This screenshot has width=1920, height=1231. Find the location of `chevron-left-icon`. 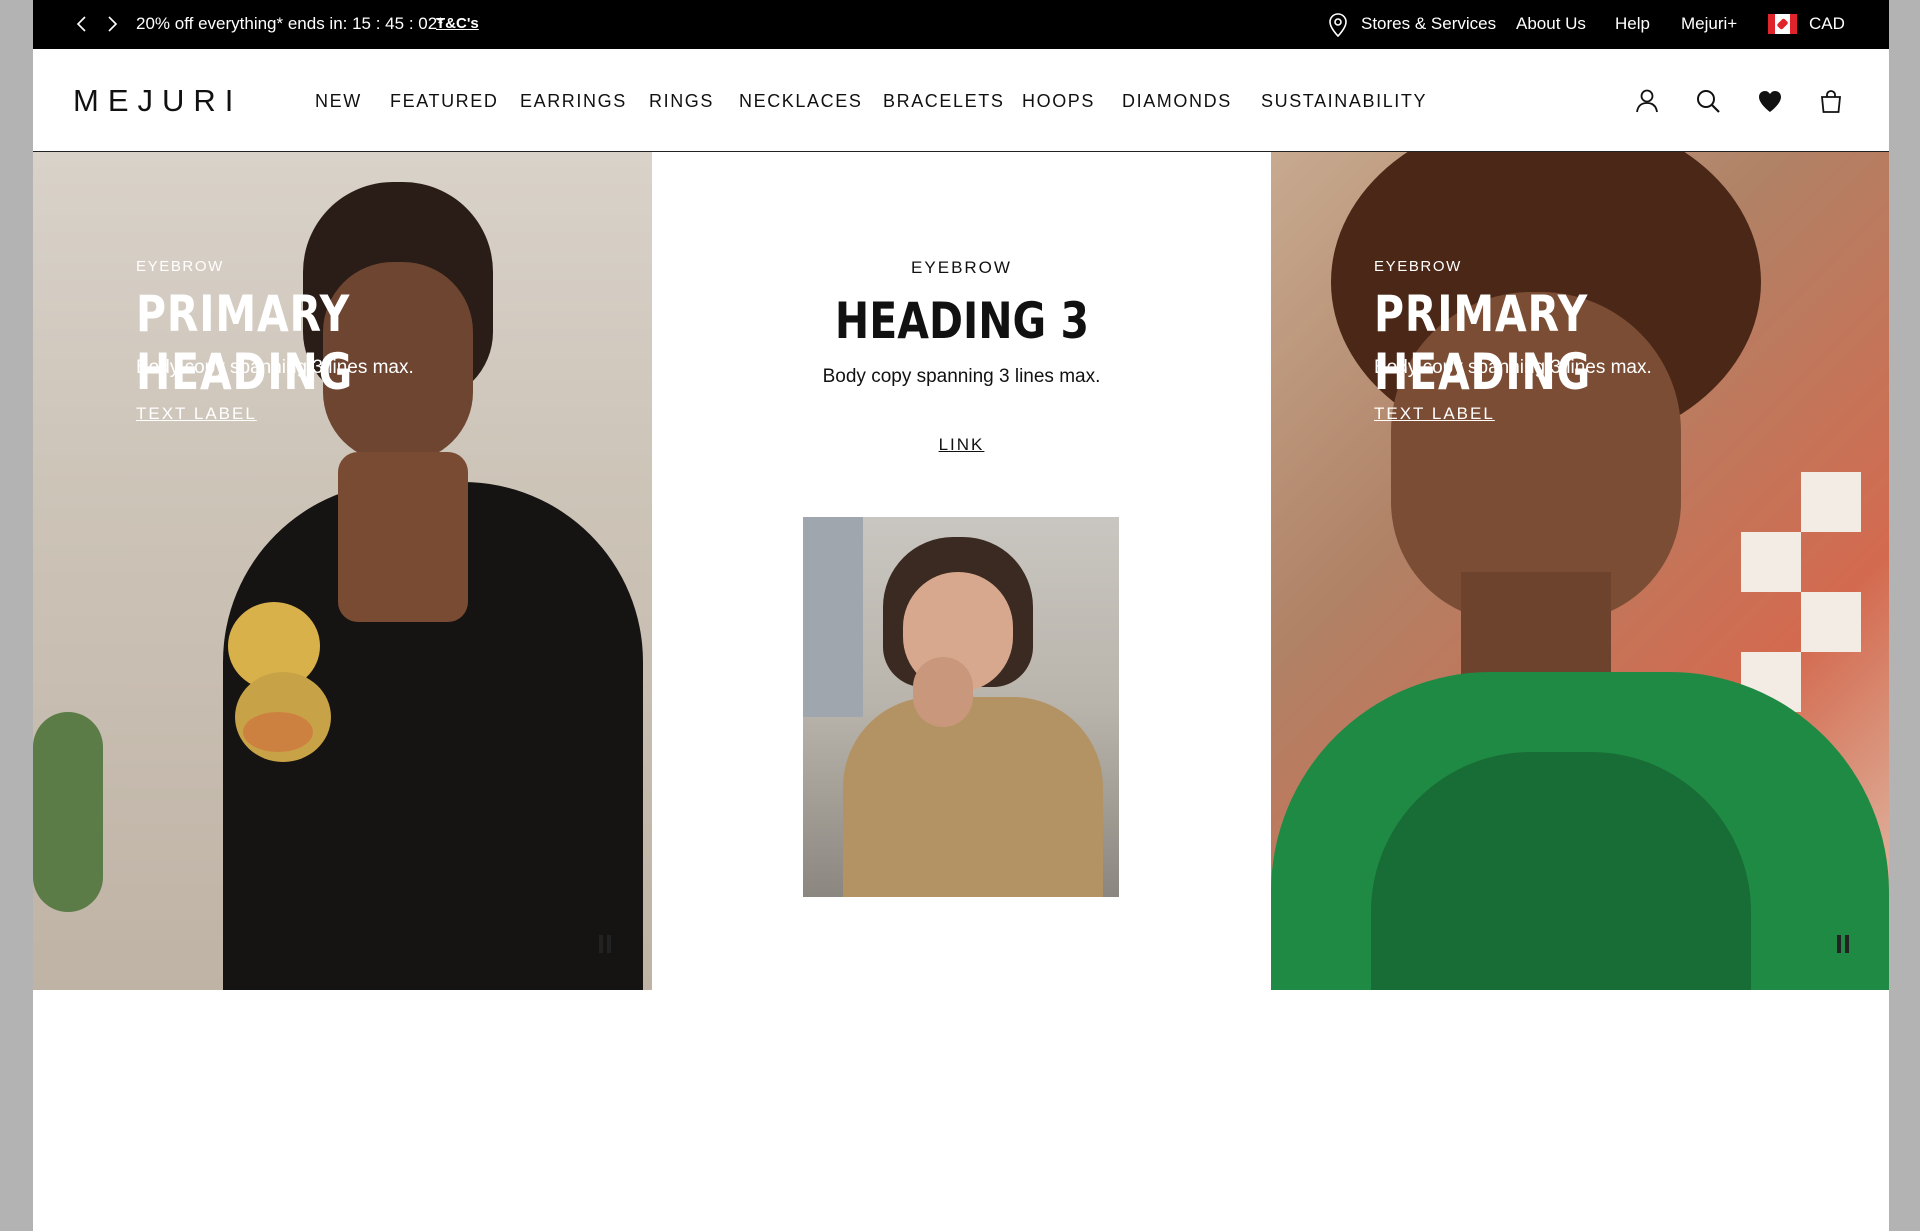

chevron-left-icon is located at coordinates (82, 24).